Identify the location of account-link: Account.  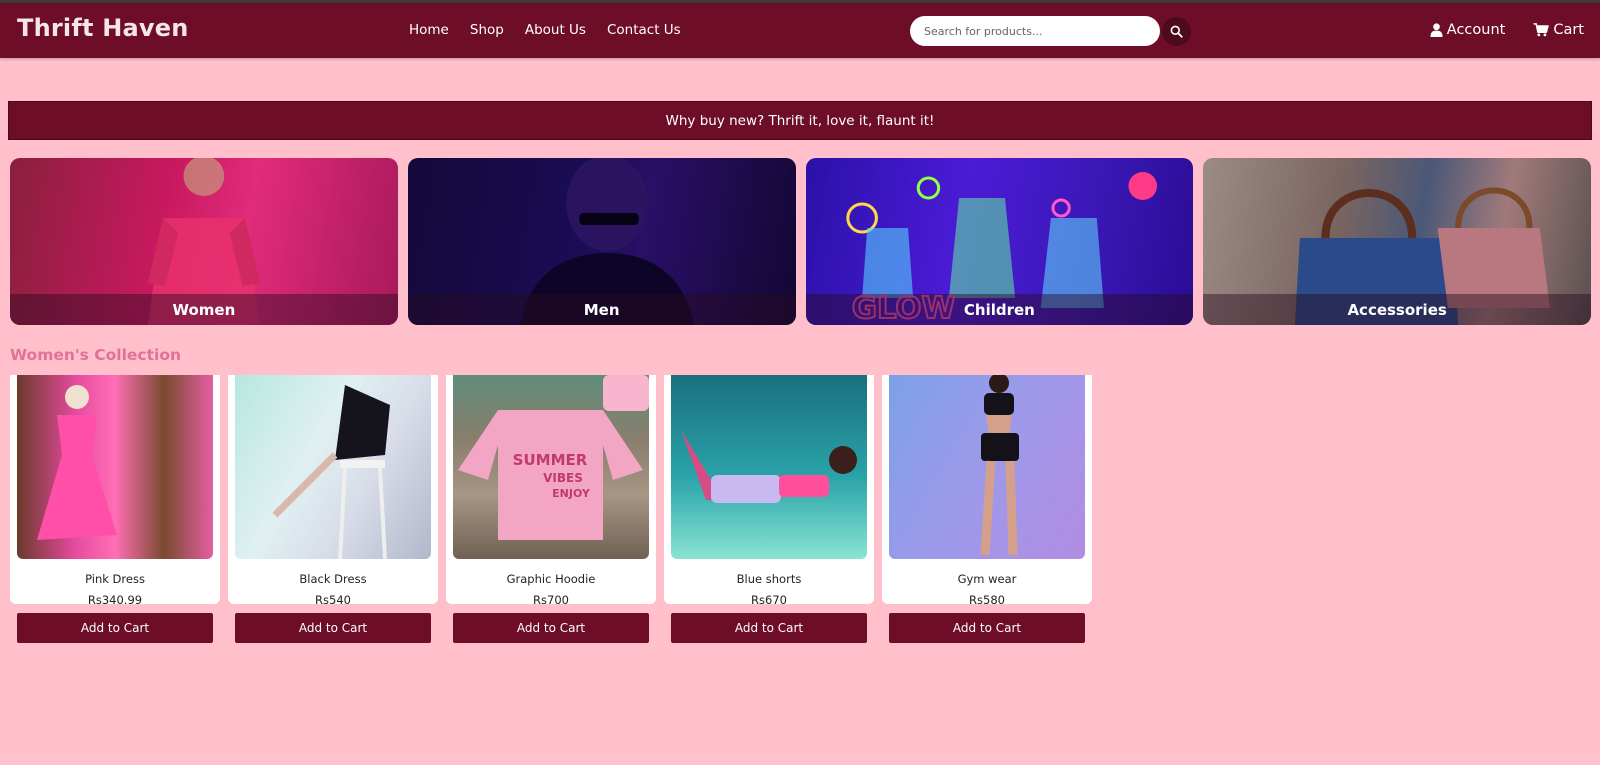
(1468, 30).